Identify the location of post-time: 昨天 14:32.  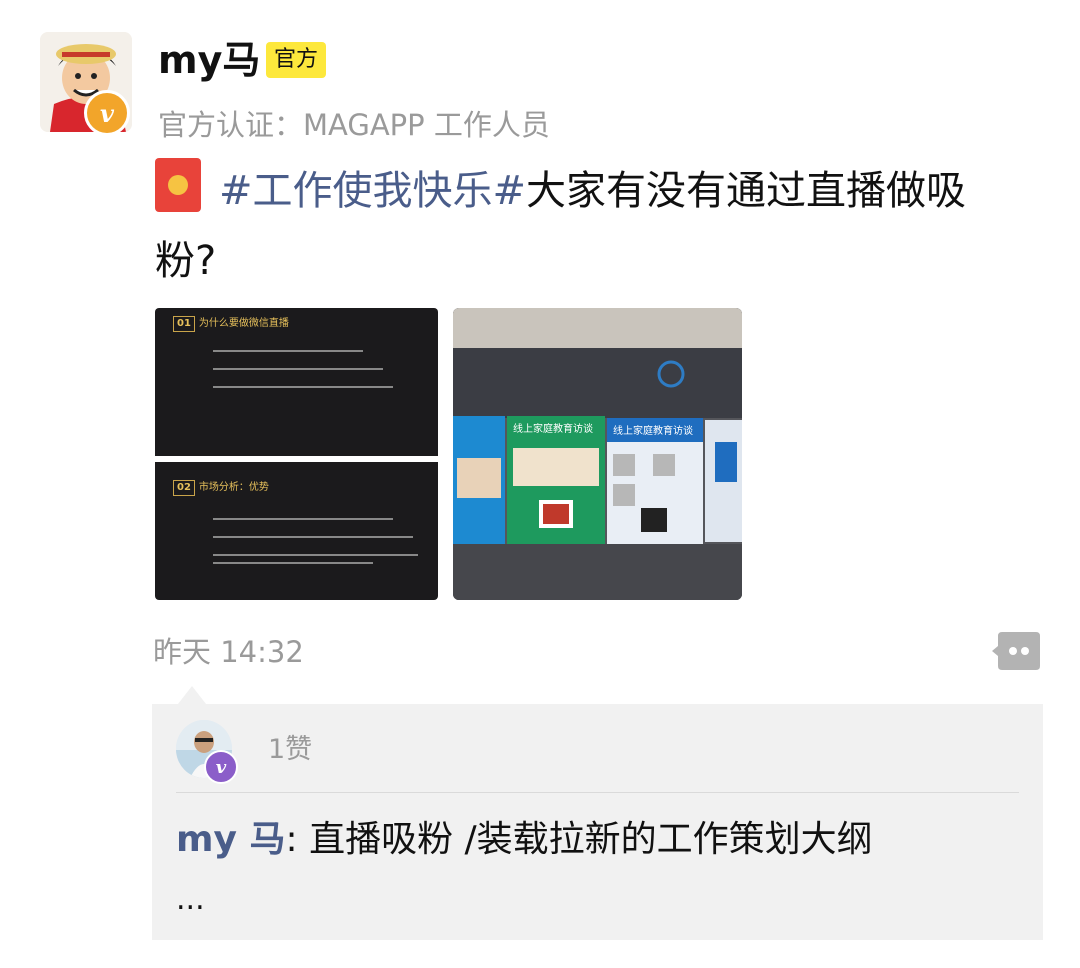
(228, 652).